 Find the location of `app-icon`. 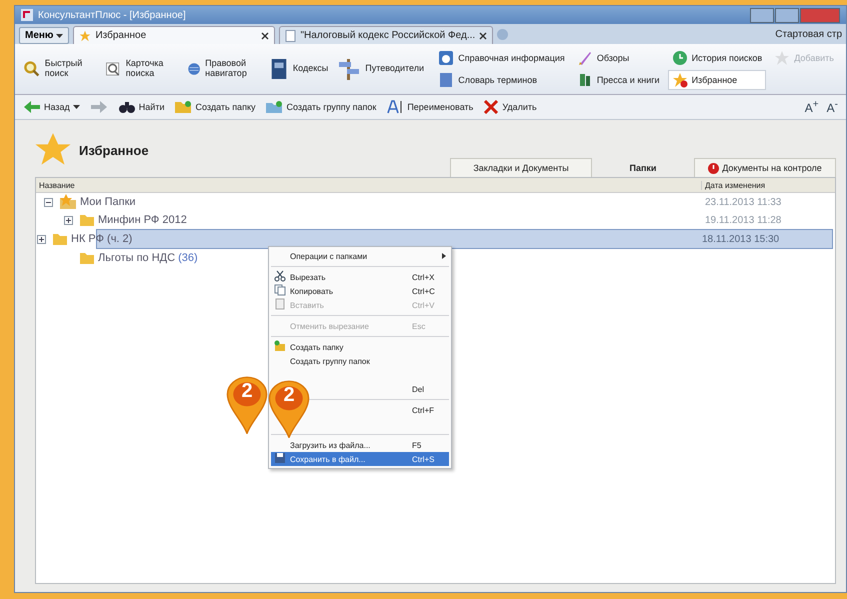

app-icon is located at coordinates (27, 15).